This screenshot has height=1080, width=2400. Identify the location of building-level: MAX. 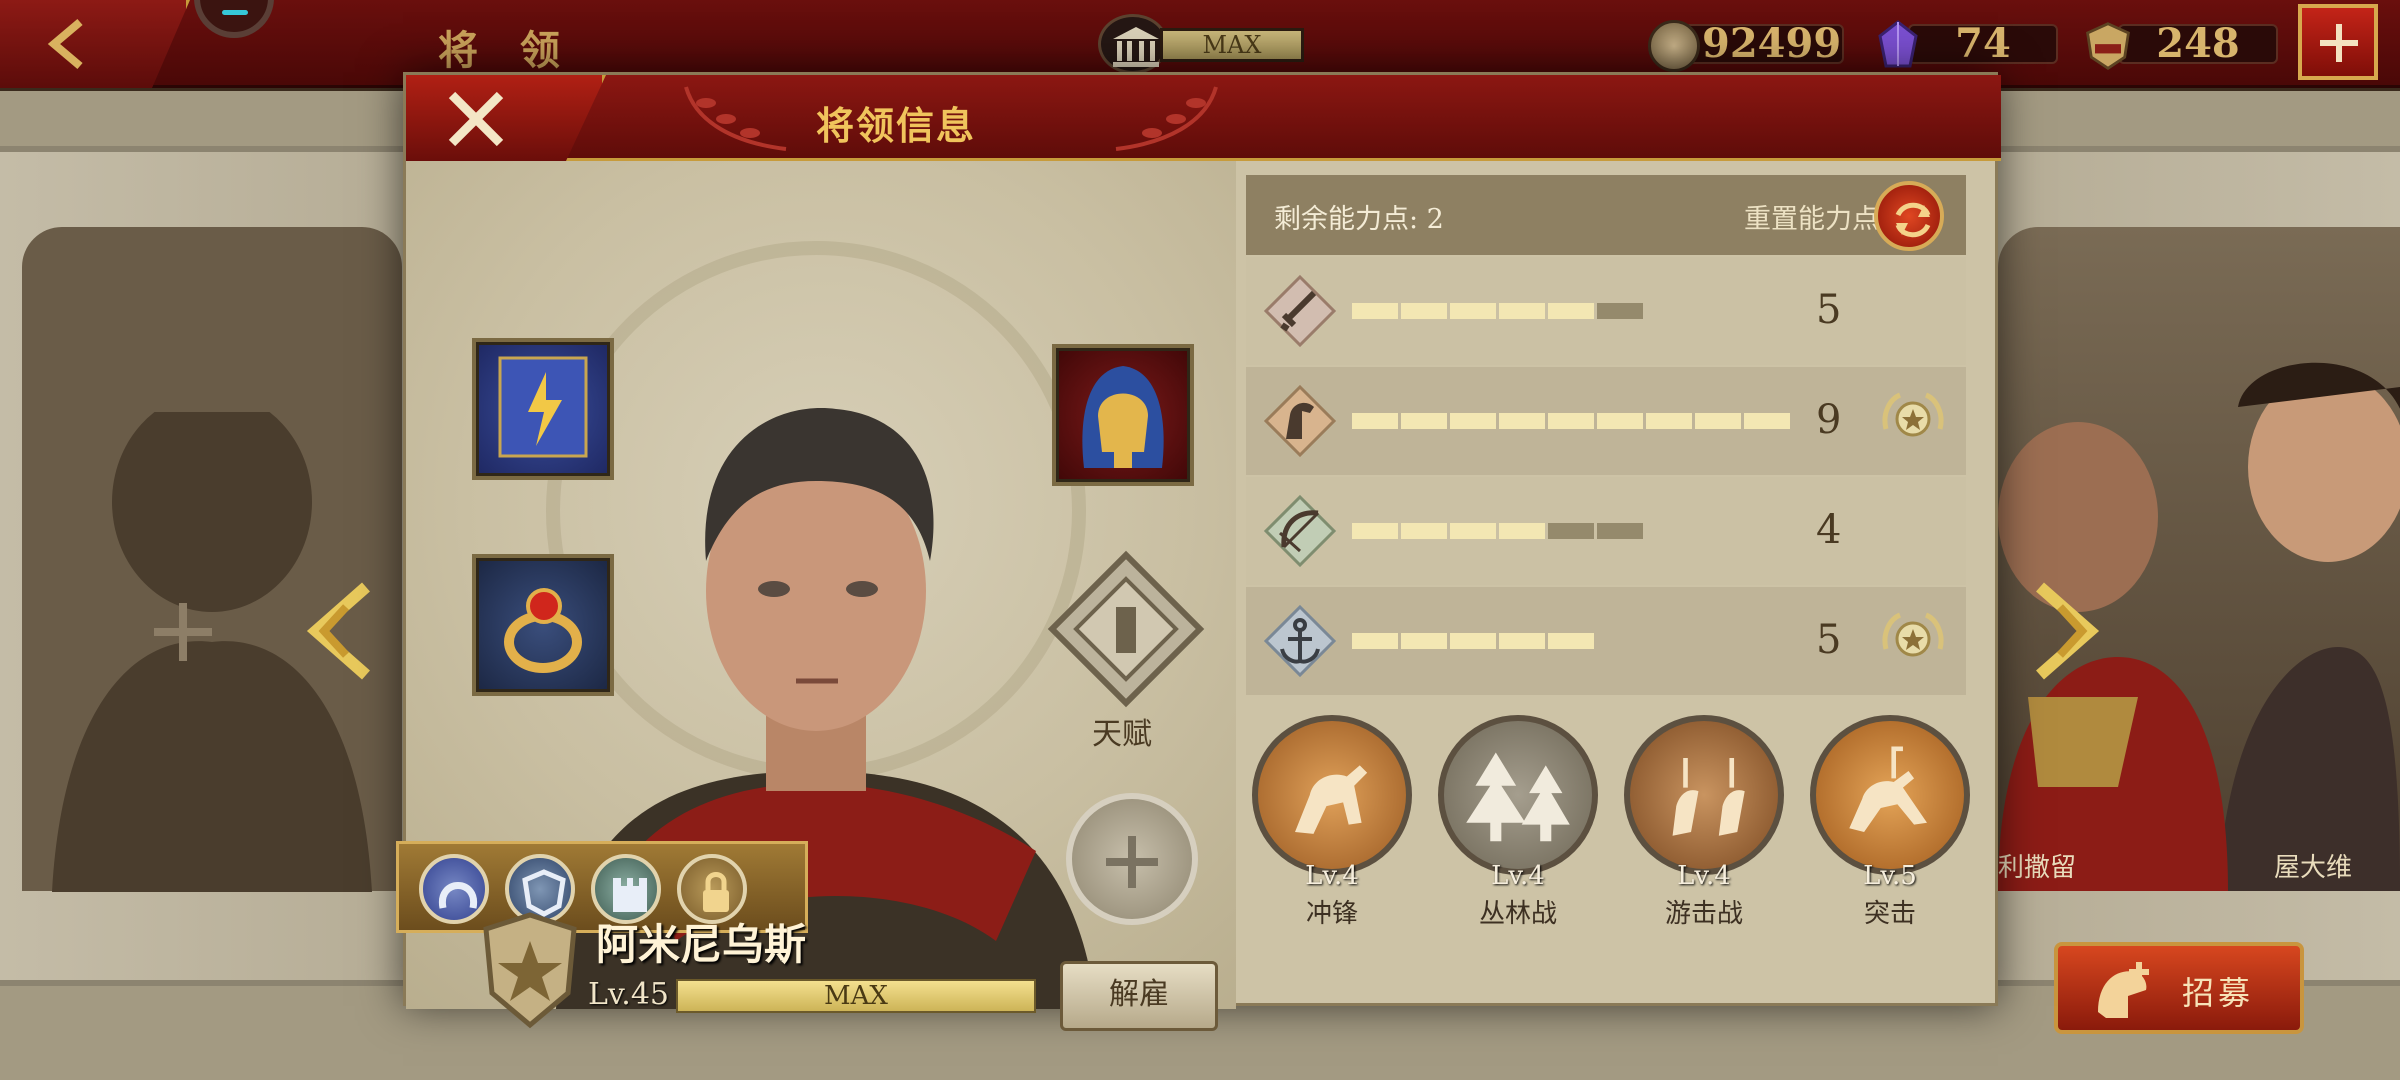
(1232, 45).